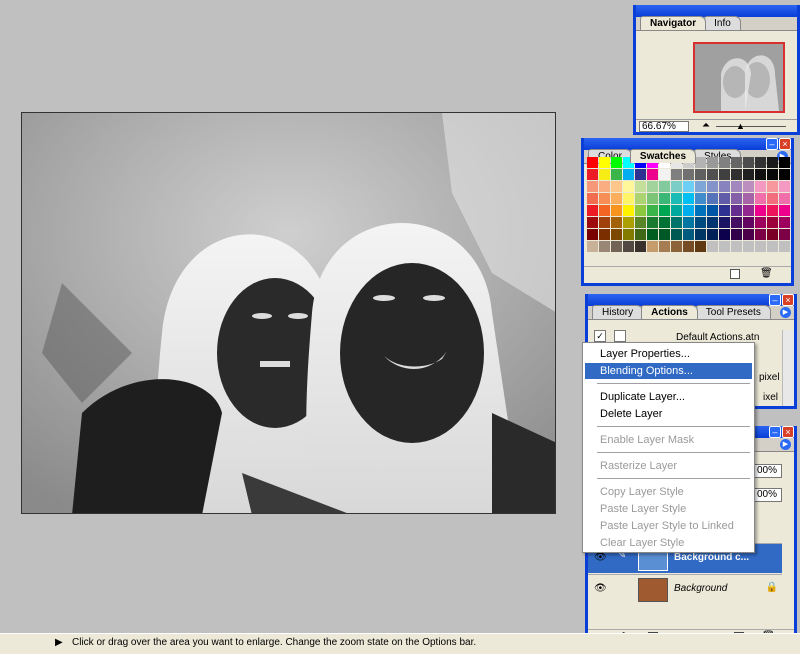 The height and width of the screenshot is (654, 800). Describe the element at coordinates (733, 312) in the screenshot. I see `tab-tool-presets: Tool Presets` at that location.